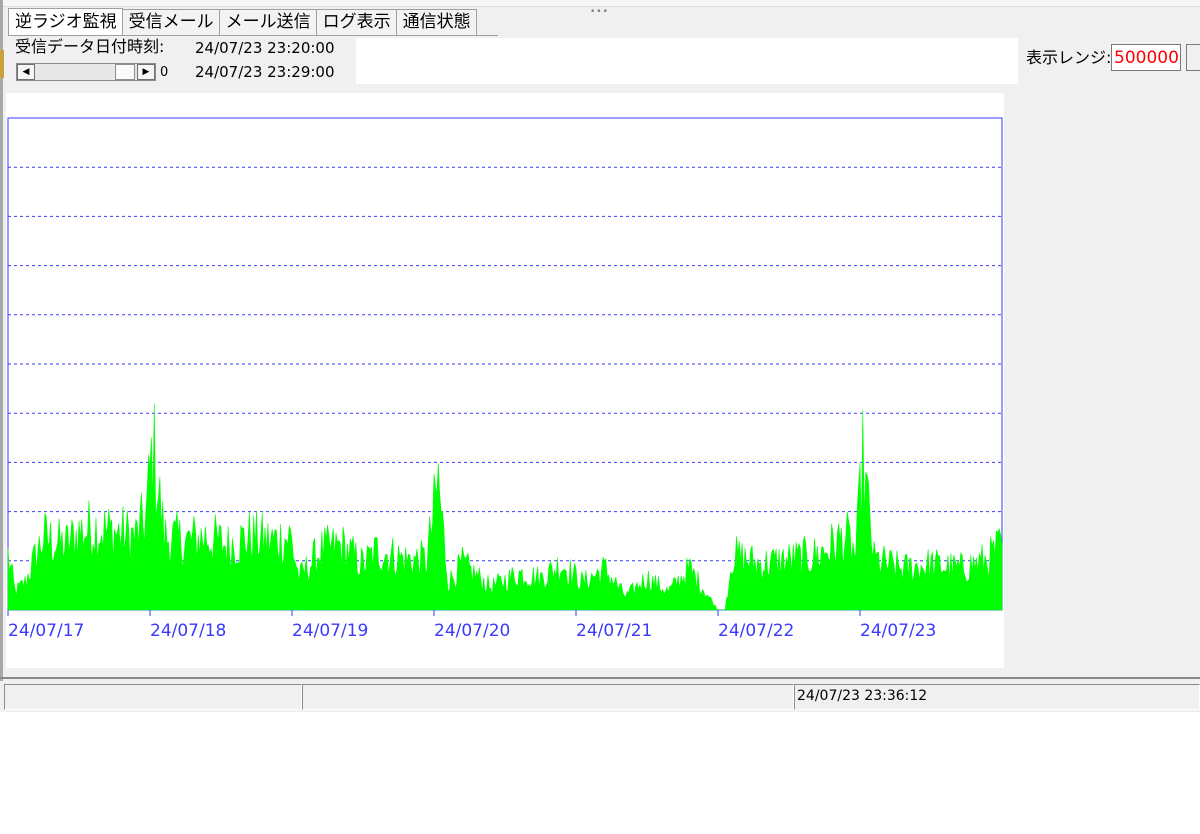 This screenshot has height=834, width=1200. What do you see at coordinates (253, 35) in the screenshot?
I see `tab-strip-border` at bounding box center [253, 35].